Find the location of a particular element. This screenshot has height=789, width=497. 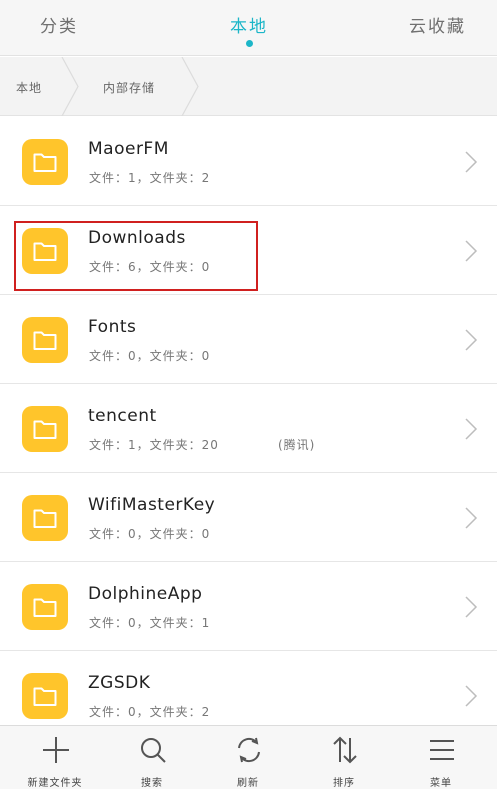

tab-category: 分类 is located at coordinates (59, 24).